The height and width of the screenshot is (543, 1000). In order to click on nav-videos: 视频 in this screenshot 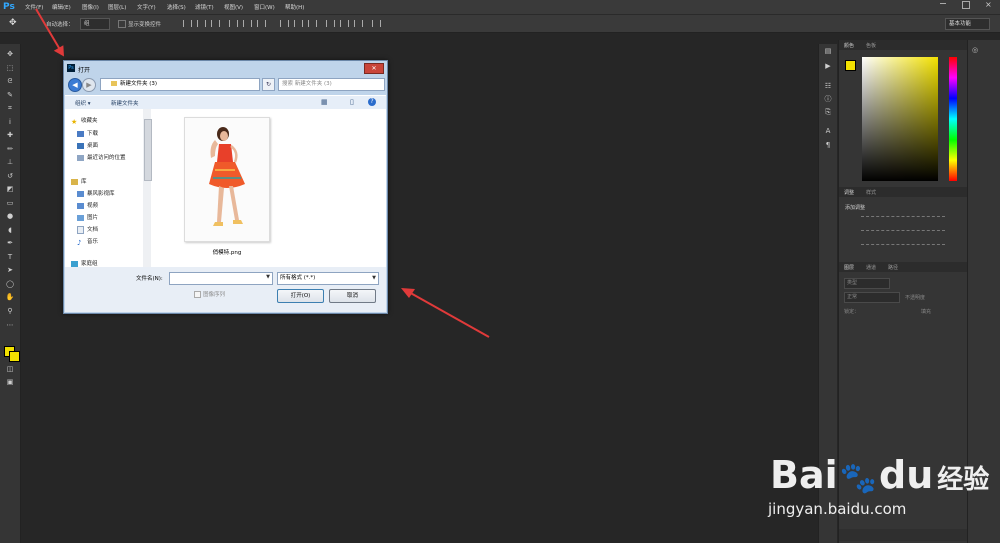, I will do `click(87, 205)`.